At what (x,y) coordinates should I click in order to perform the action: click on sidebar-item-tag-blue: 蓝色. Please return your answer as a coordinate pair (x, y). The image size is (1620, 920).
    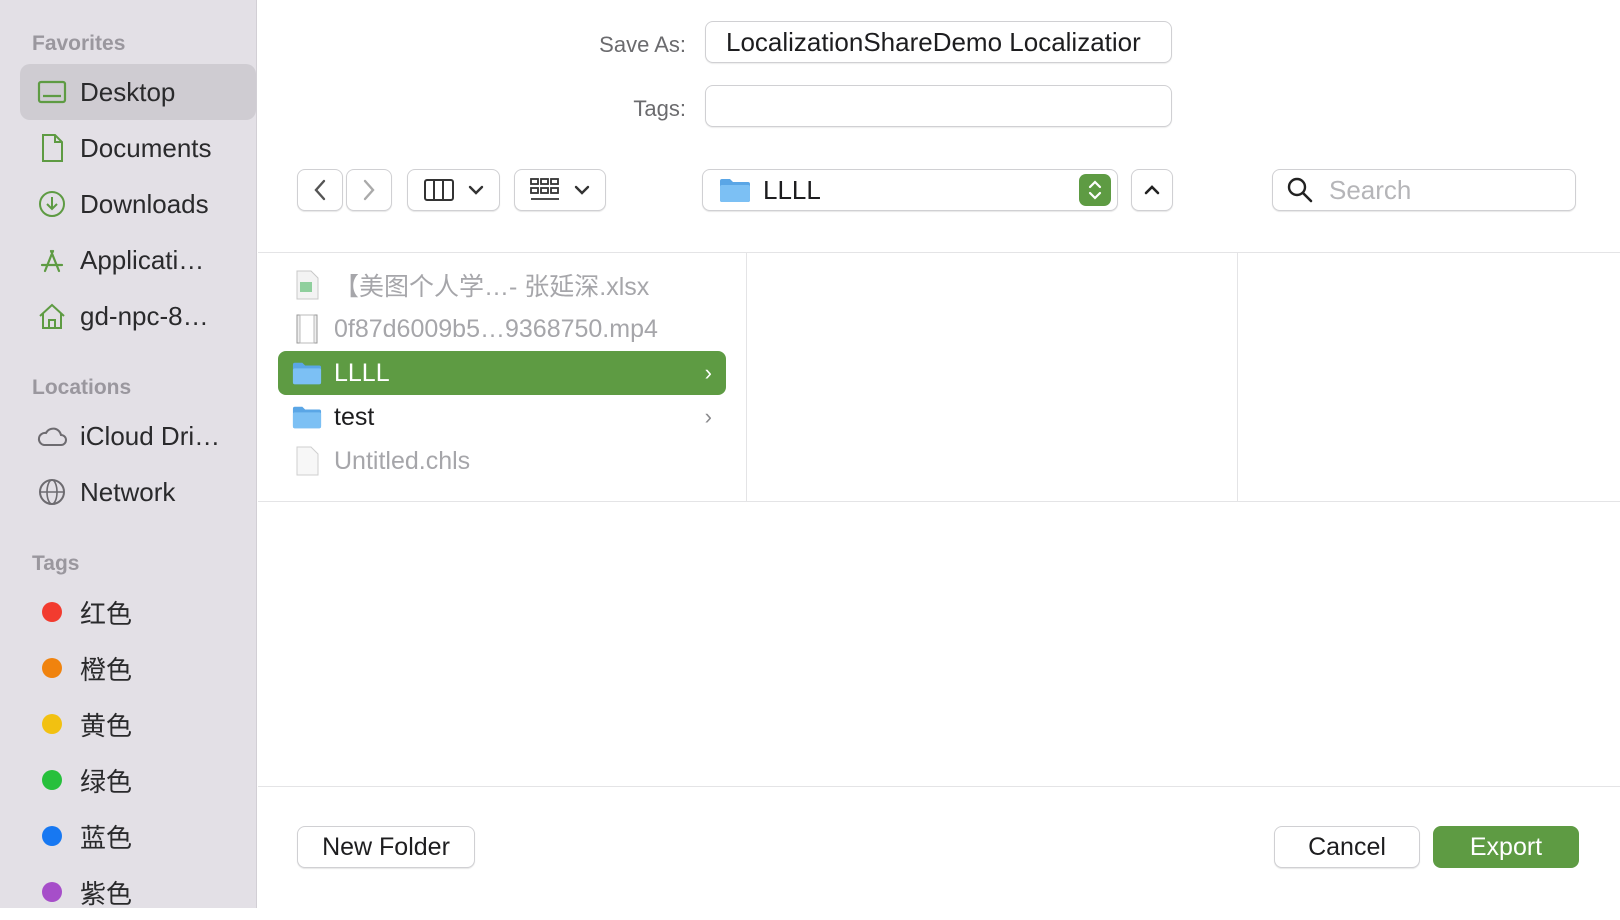
    Looking at the image, I should click on (138, 836).